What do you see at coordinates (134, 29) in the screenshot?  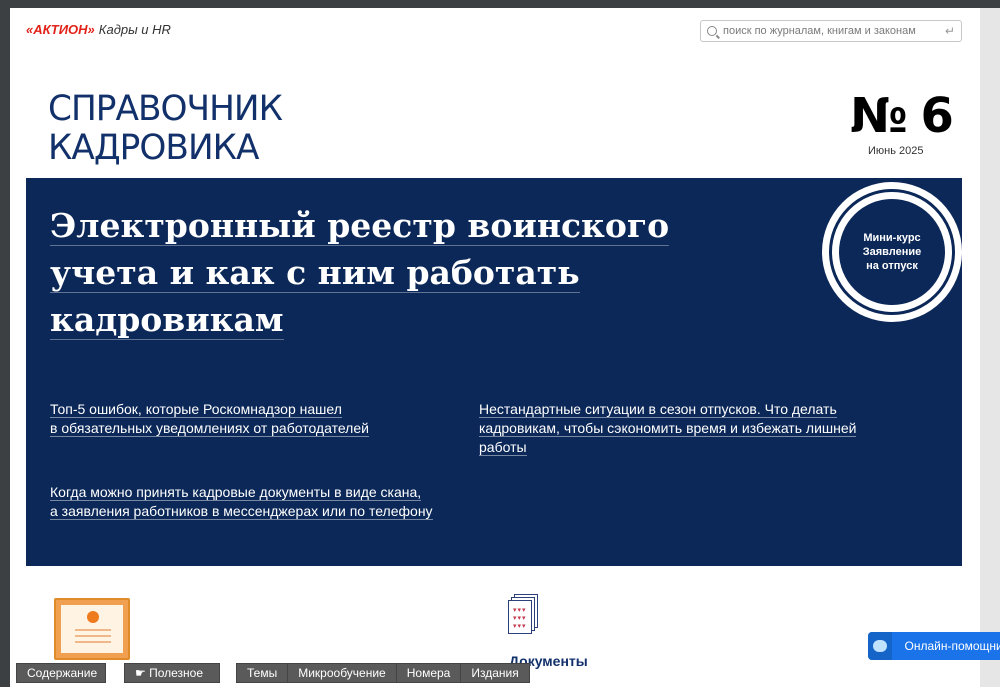 I see `section-name: Кадры и HR` at bounding box center [134, 29].